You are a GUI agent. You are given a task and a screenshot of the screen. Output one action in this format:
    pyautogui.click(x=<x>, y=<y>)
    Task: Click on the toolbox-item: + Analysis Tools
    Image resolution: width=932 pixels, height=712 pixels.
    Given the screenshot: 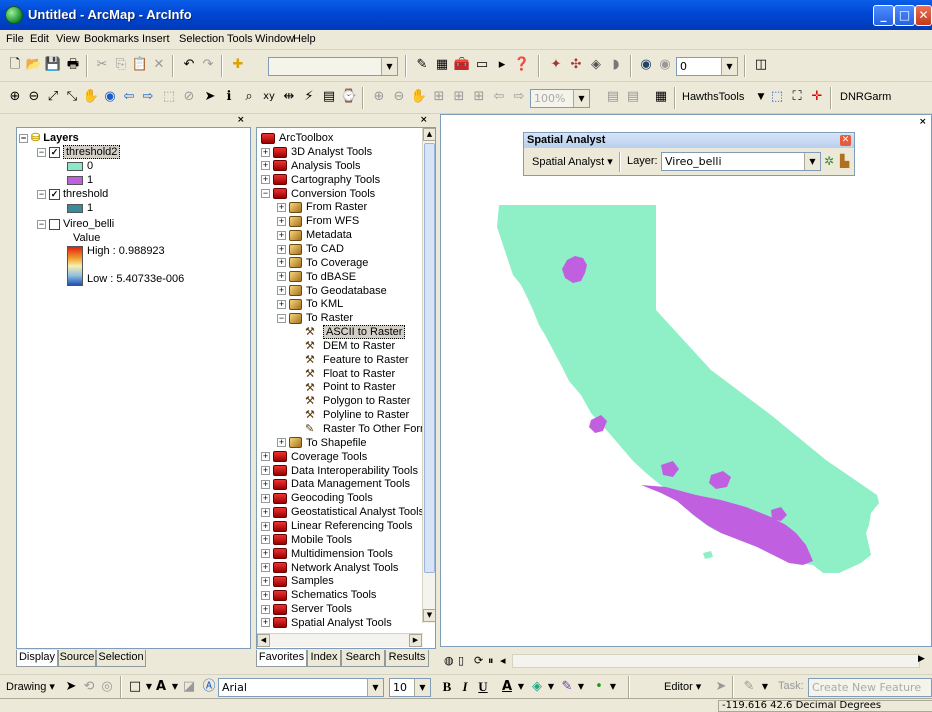 What is the action you would take?
    pyautogui.click(x=311, y=166)
    